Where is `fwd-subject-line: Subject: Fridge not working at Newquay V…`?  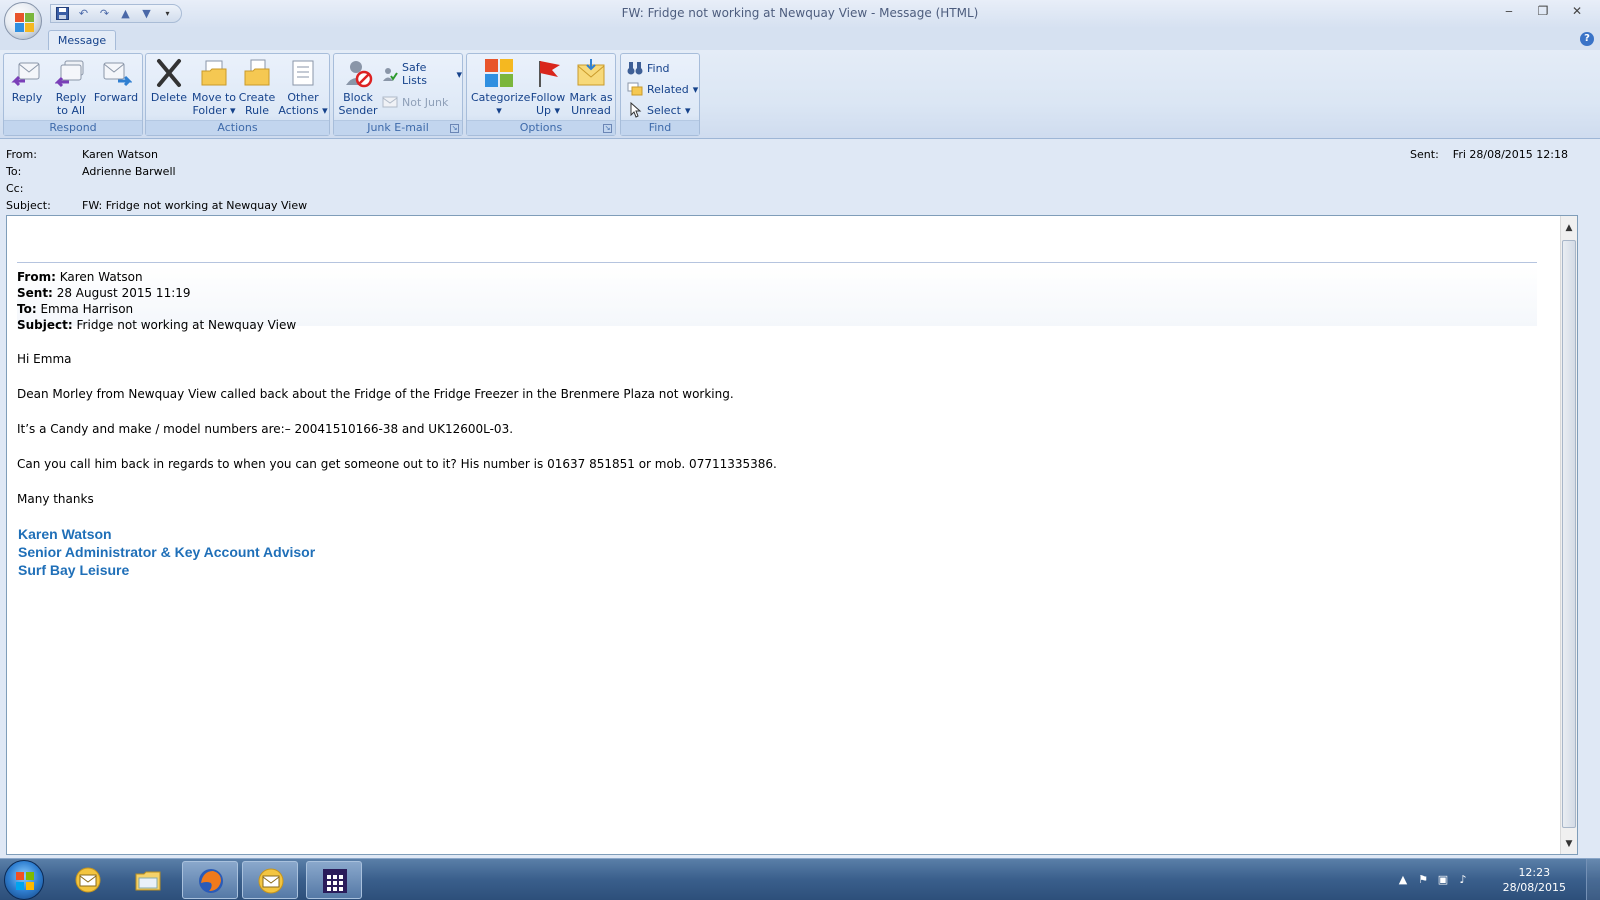
fwd-subject-line: Subject: Fridge not working at Newquay V… is located at coordinates (156, 325).